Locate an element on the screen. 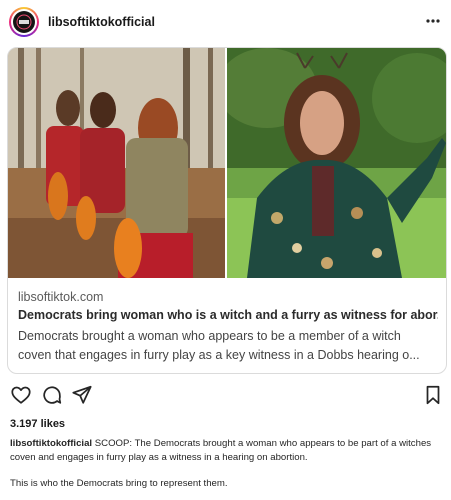 This screenshot has width=451, height=500. post-actions is located at coordinates (225, 396).